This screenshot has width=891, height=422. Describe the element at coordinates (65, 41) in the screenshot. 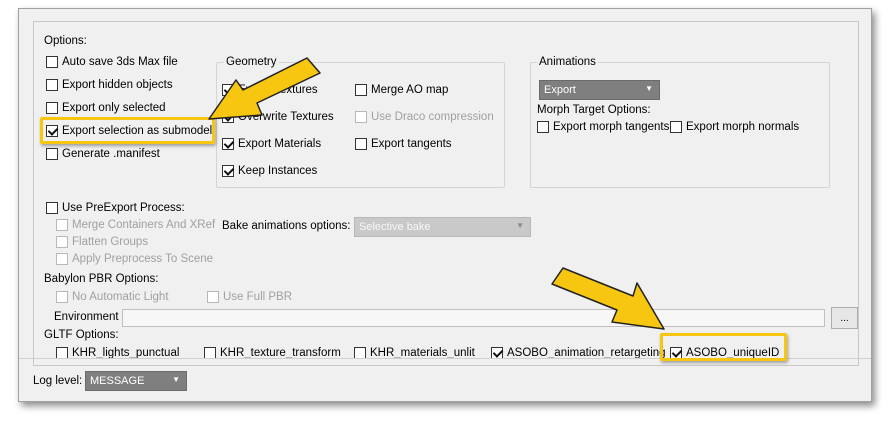

I see `options-title: Options:` at that location.